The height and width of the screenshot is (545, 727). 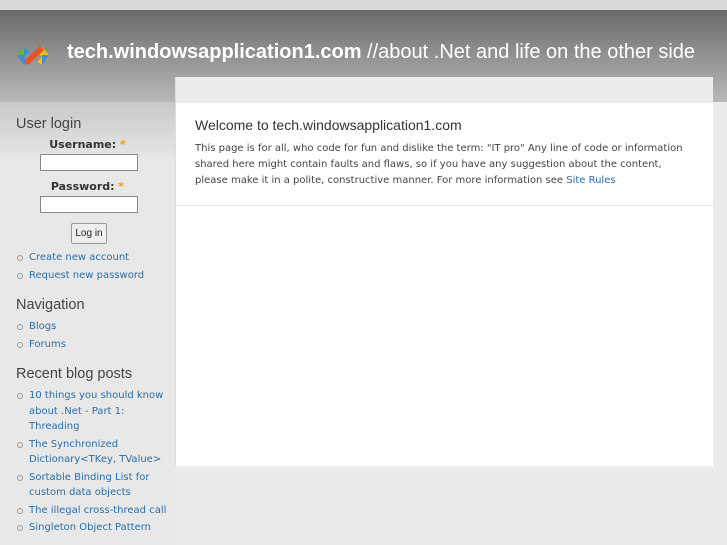 What do you see at coordinates (89, 204) in the screenshot?
I see `password-input` at bounding box center [89, 204].